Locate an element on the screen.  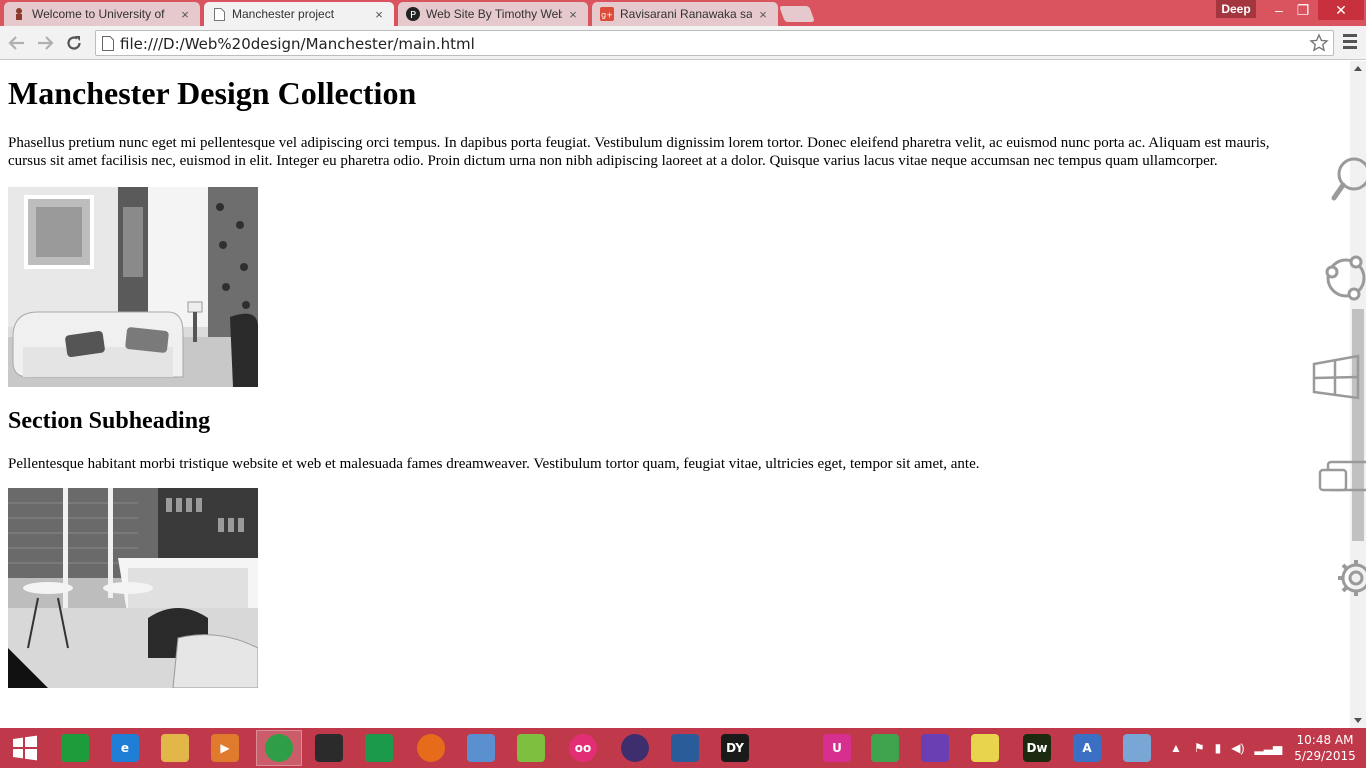
google-plus-icon: g+ is located at coordinates (607, 14).